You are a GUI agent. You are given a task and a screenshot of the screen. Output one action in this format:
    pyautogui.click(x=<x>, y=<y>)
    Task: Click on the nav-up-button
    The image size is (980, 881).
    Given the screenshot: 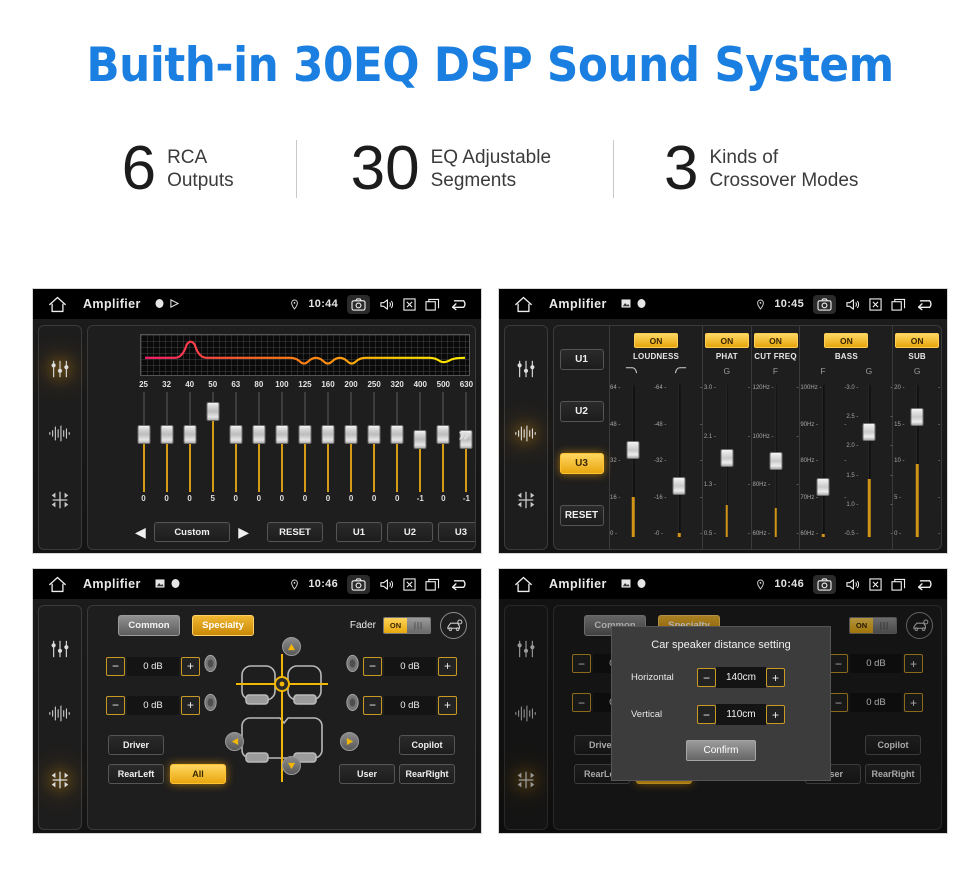 What is the action you would take?
    pyautogui.click(x=291, y=646)
    